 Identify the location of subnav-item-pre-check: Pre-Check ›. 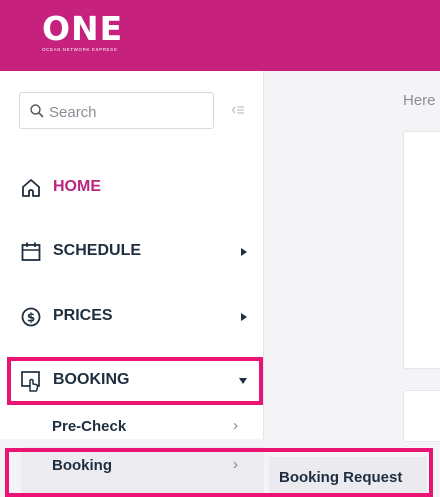
(132, 427).